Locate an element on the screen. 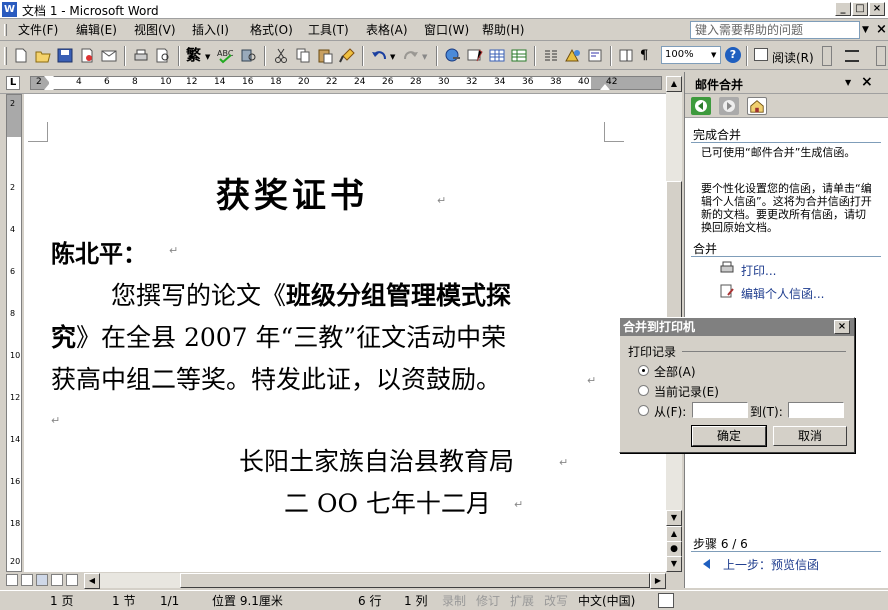 Image resolution: width=888 pixels, height=610 pixels. menu-insert: 插入(I) is located at coordinates (210, 30).